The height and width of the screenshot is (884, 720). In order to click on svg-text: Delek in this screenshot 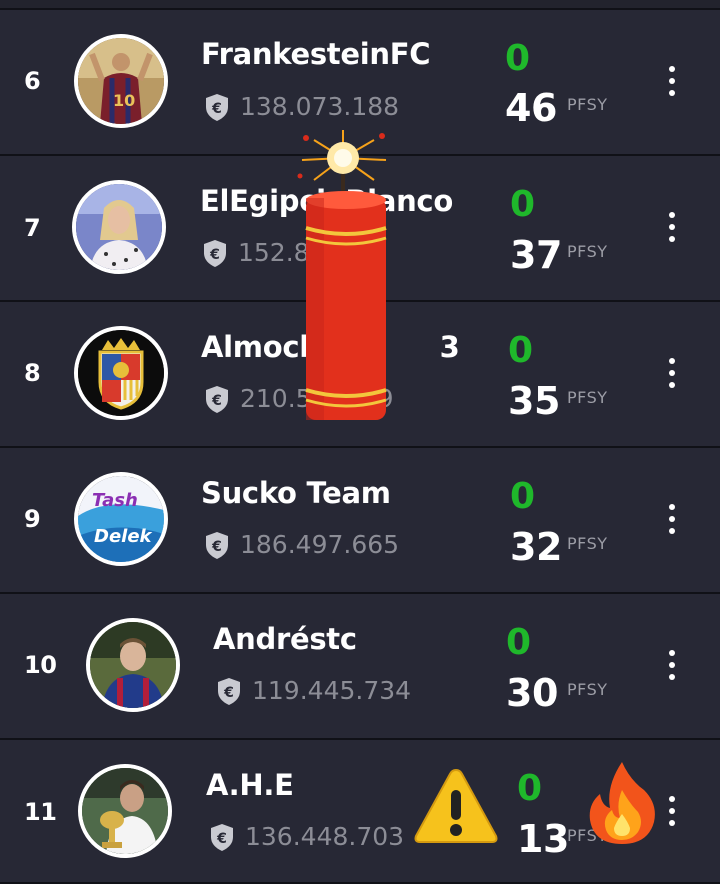, I will do `click(123, 536)`.